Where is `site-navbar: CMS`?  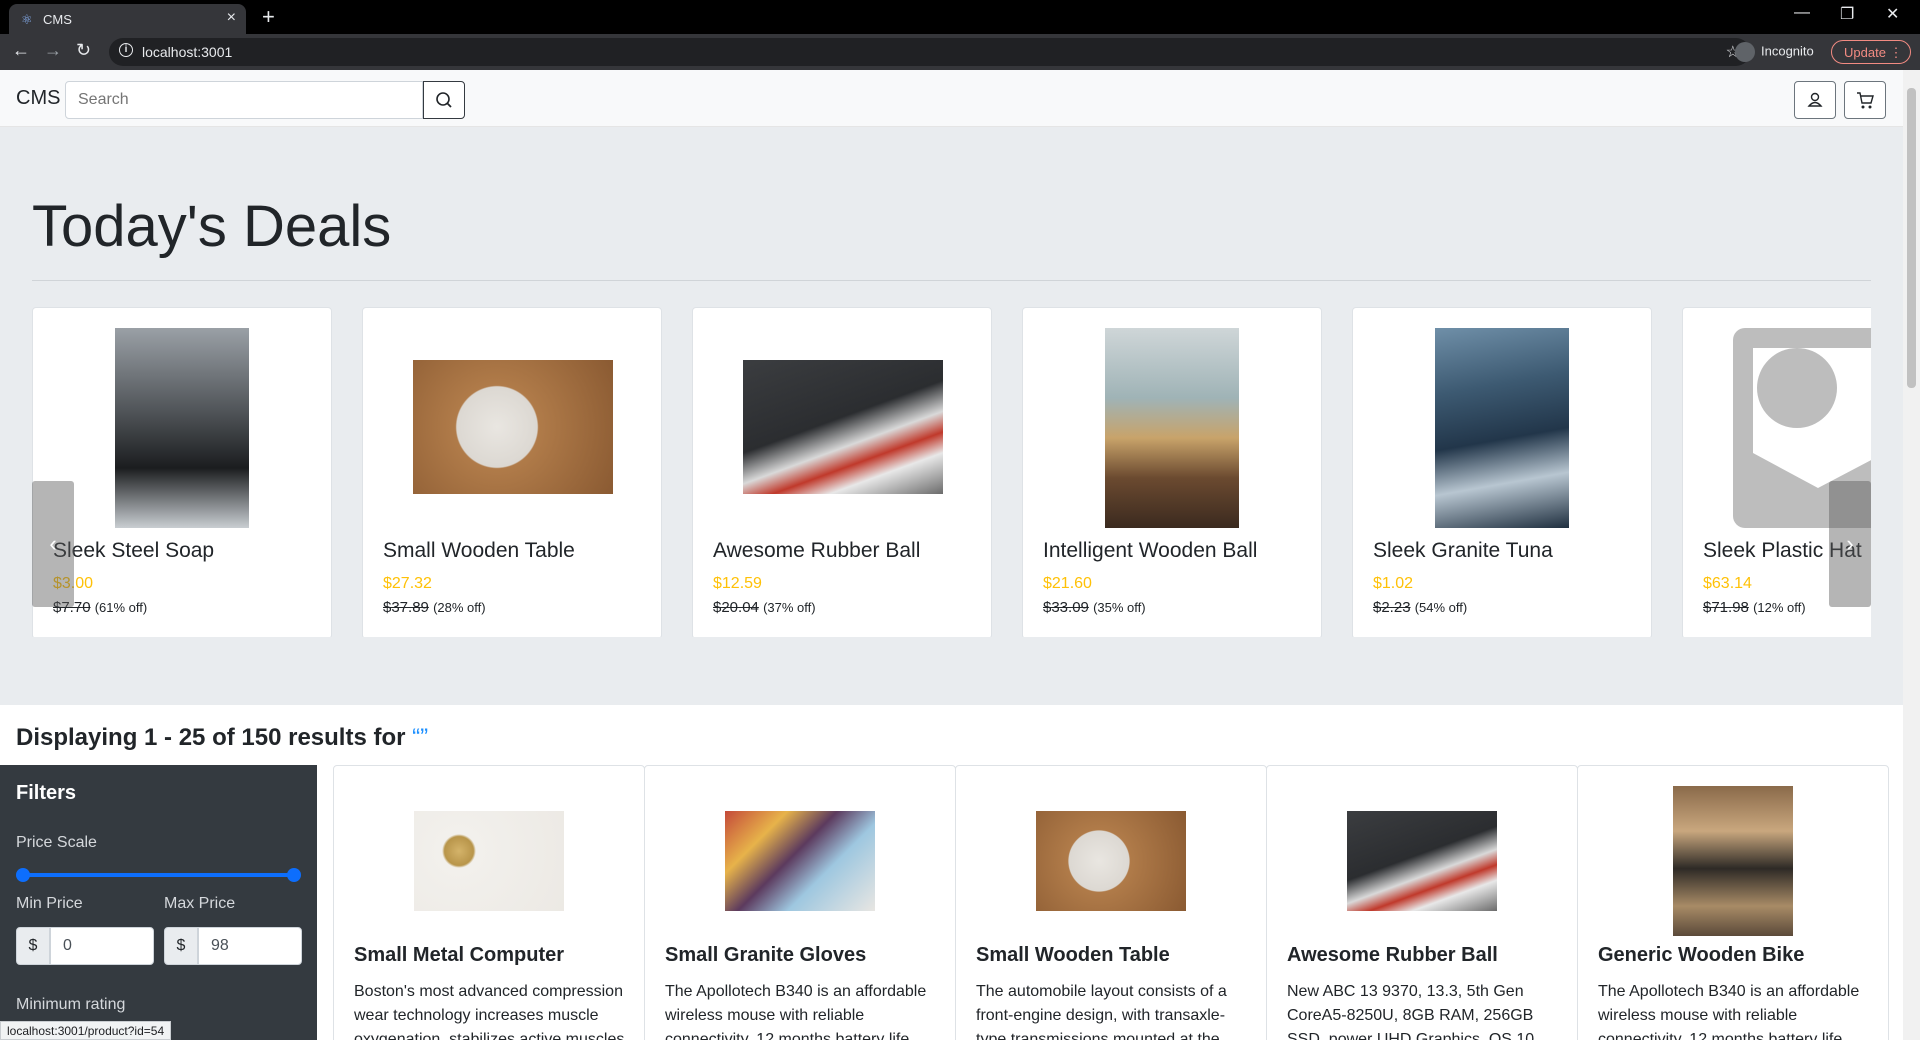
site-navbar: CMS is located at coordinates (951, 98).